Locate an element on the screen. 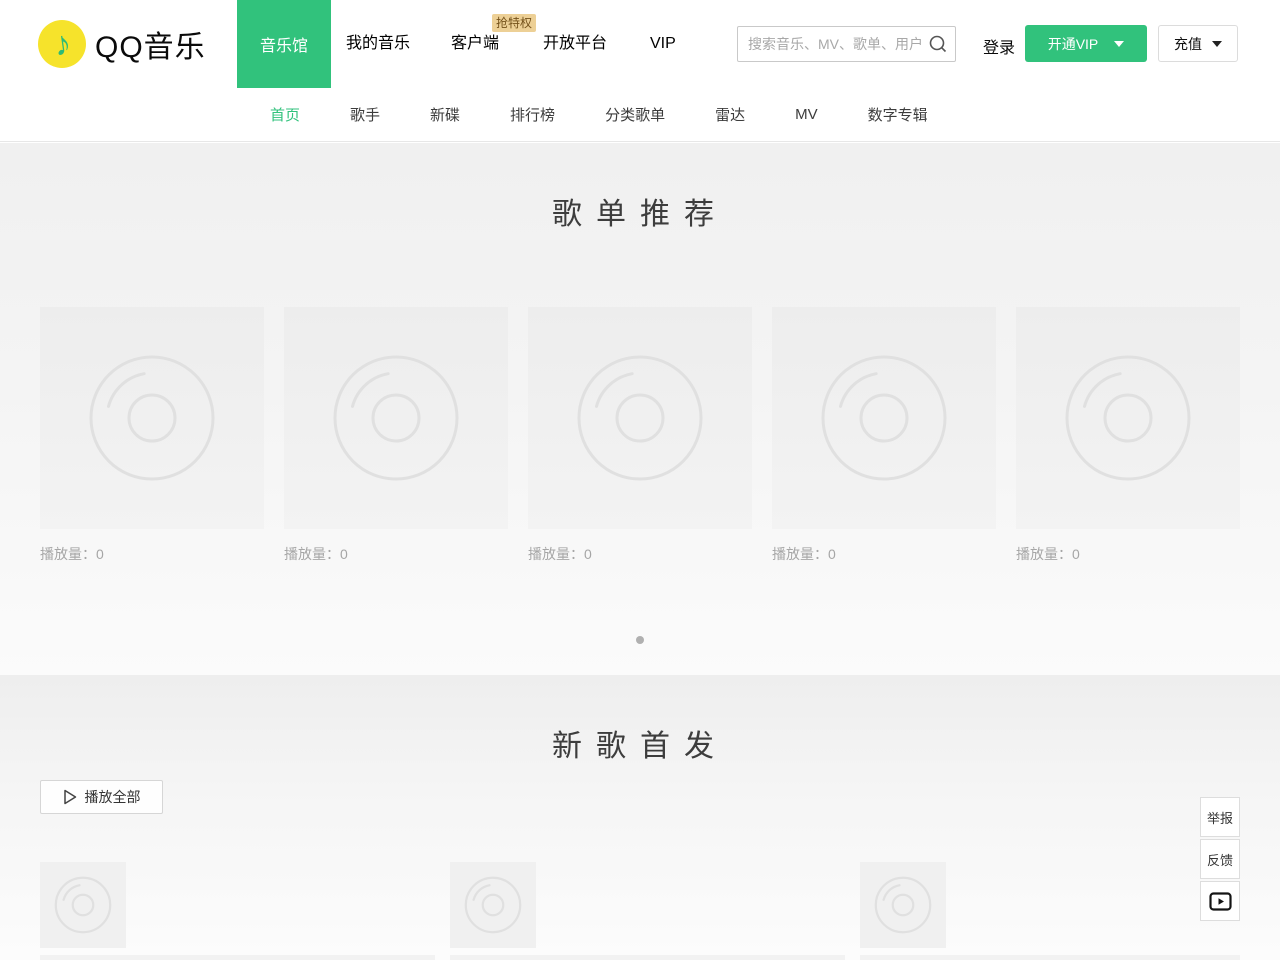 Image resolution: width=1280 pixels, height=960 pixels. nav-tab-client: 客户端 is located at coordinates (475, 44).